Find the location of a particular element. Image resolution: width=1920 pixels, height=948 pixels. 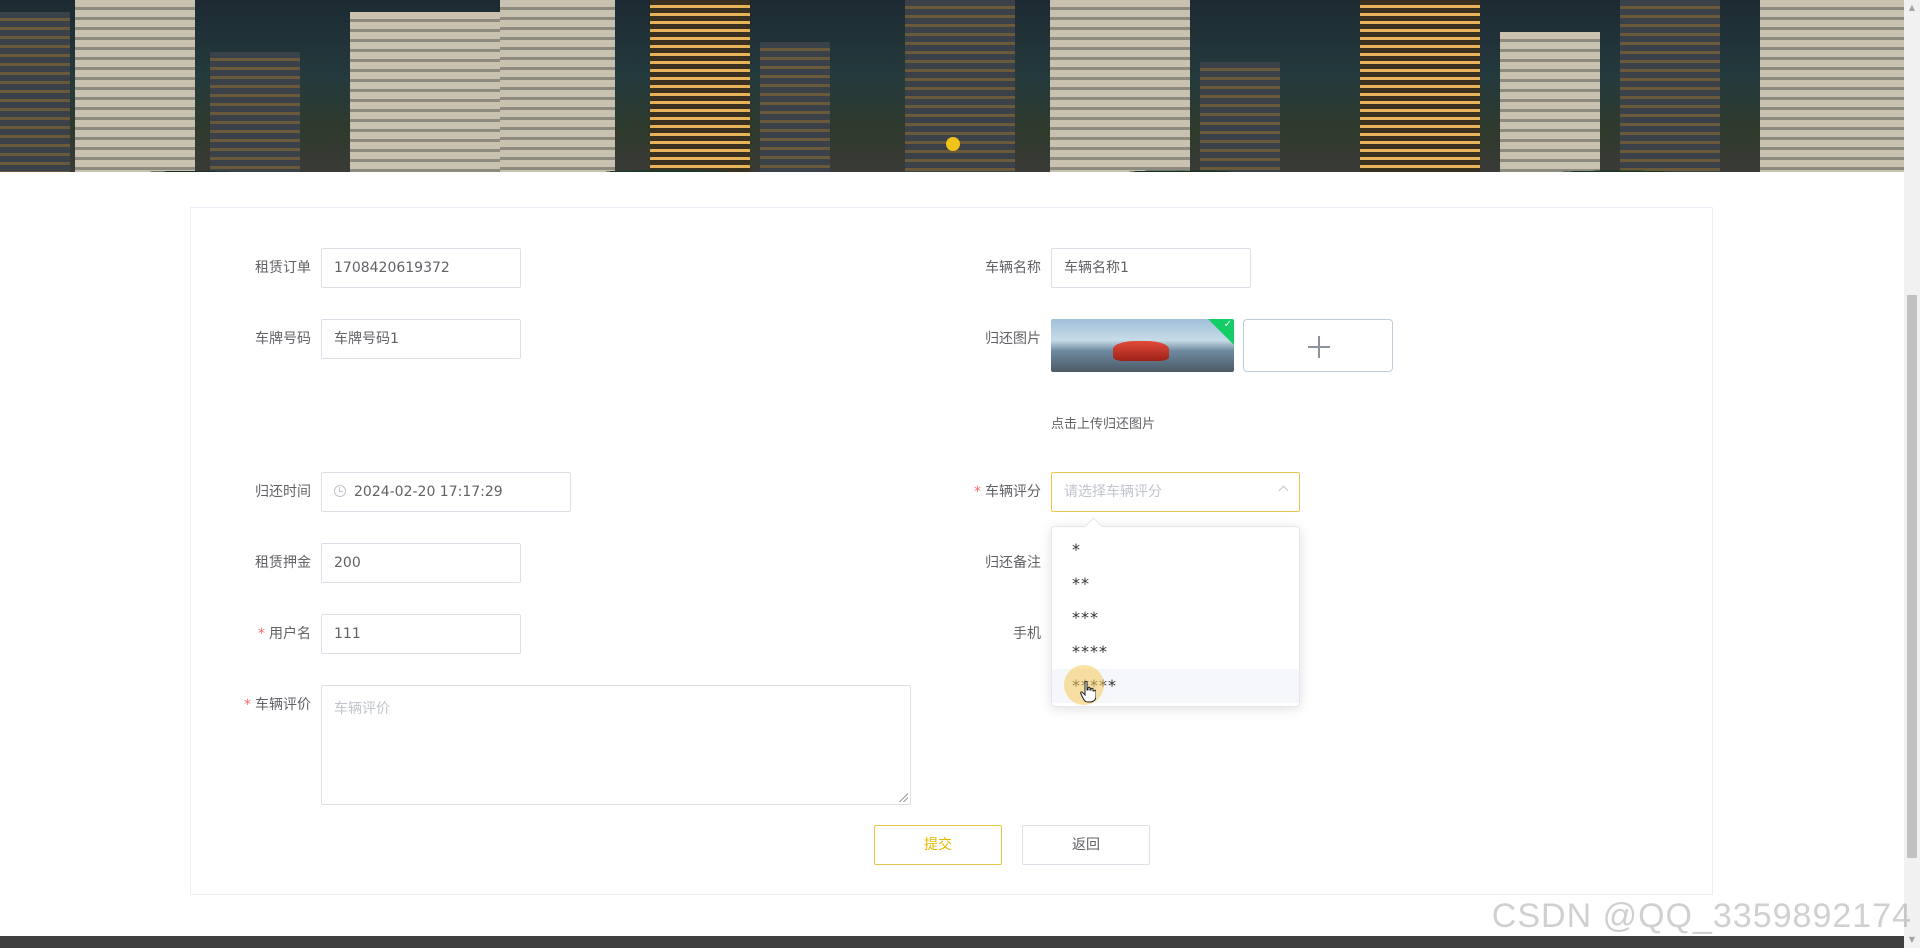

review-label: * 车辆评价 is located at coordinates (277, 705).